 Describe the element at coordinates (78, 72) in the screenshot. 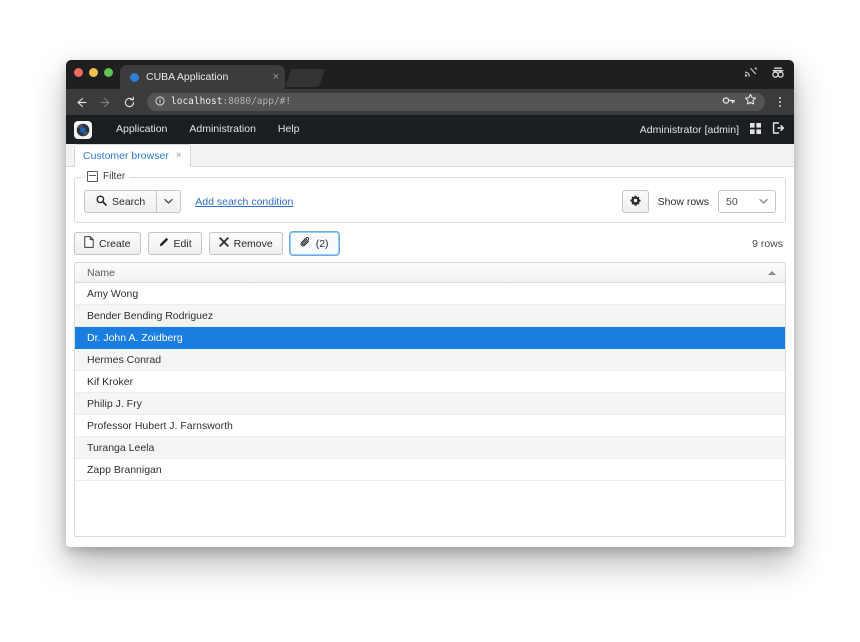

I see `close-window-button` at that location.